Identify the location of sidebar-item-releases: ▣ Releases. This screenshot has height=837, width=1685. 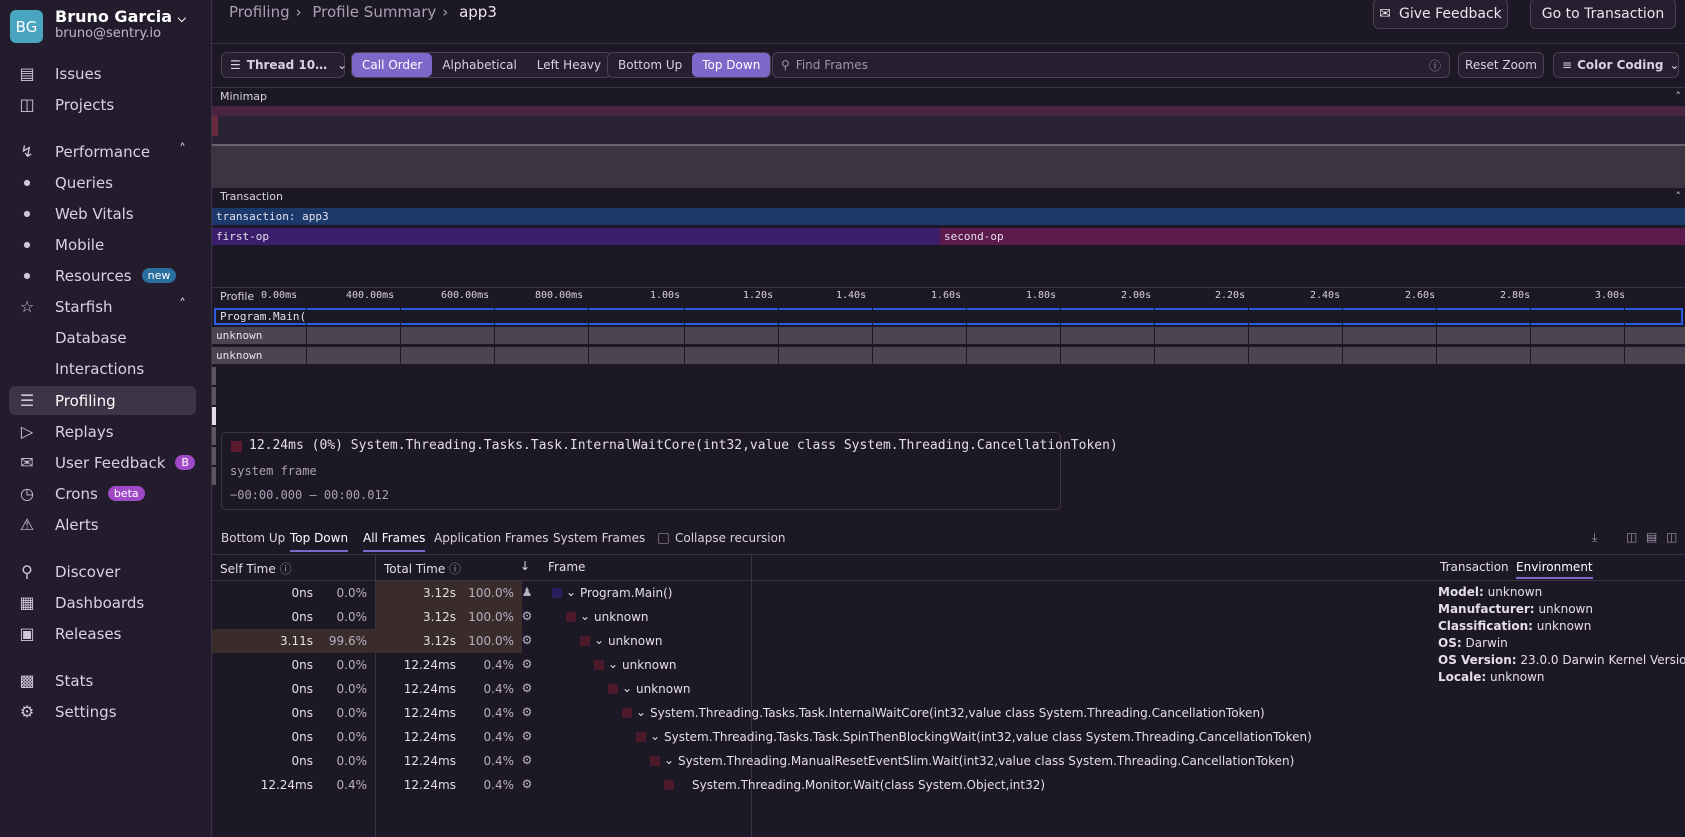
(102, 633).